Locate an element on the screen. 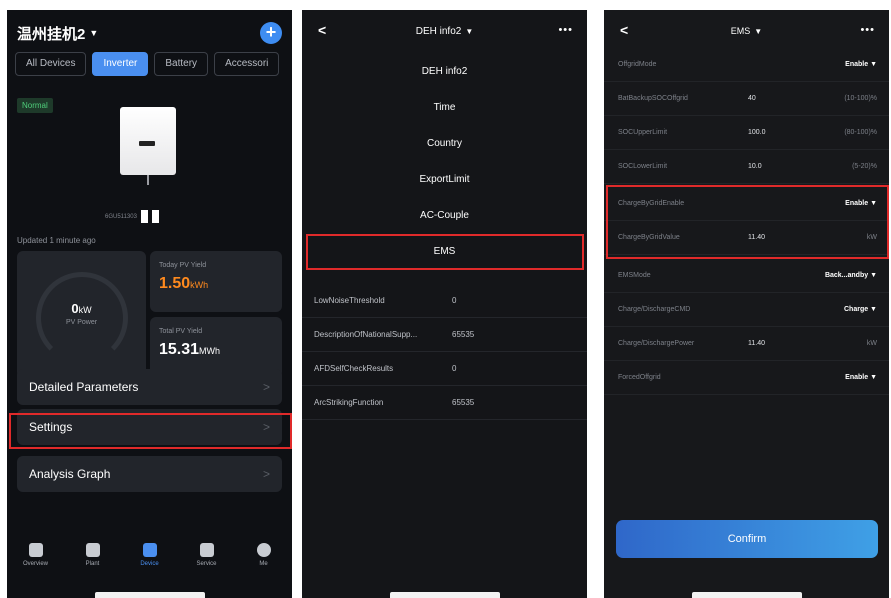  me-icon is located at coordinates (263, 550).